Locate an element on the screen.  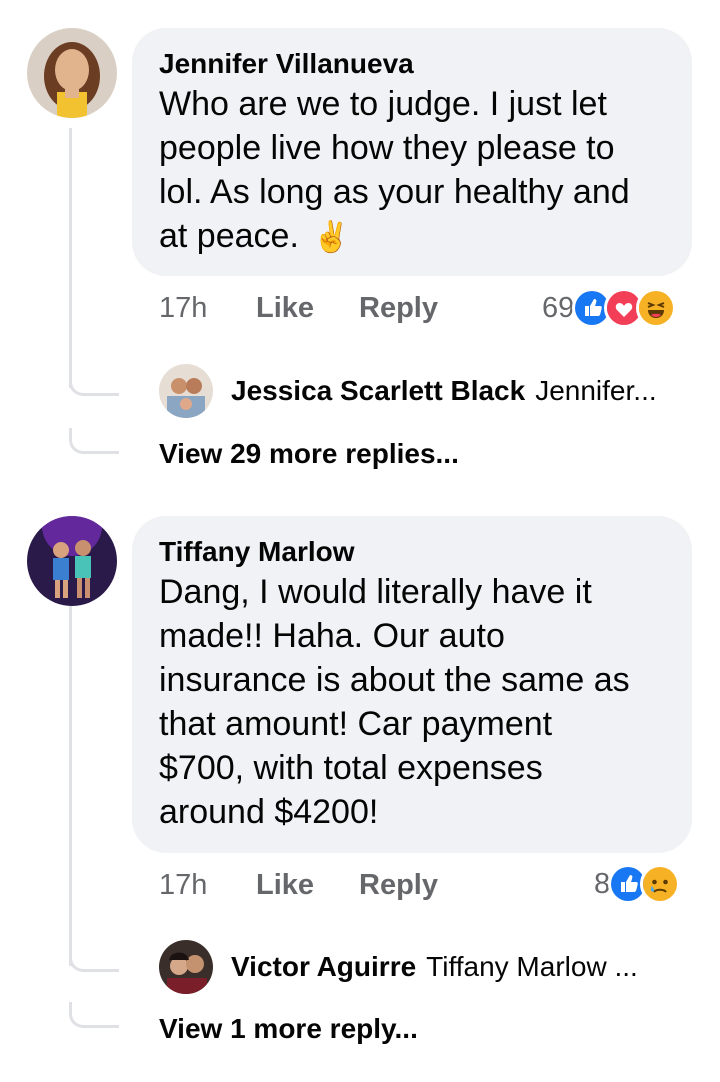
victory-hand-emoji: ✌️ is located at coordinates (331, 237).